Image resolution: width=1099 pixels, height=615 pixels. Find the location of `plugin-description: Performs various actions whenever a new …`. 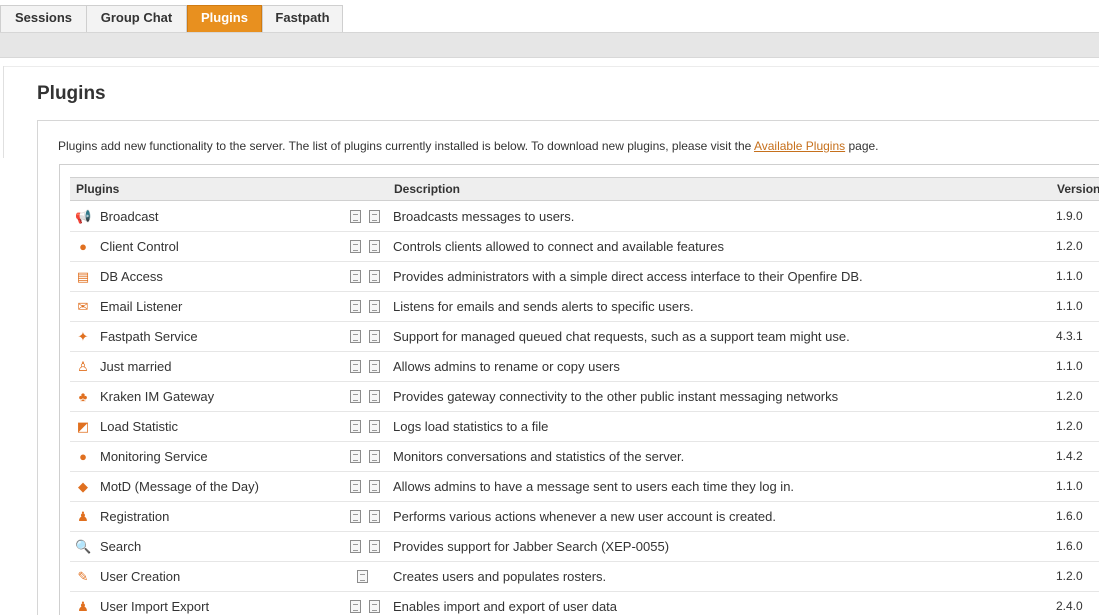

plugin-description: Performs various actions whenever a new … is located at coordinates (584, 516).